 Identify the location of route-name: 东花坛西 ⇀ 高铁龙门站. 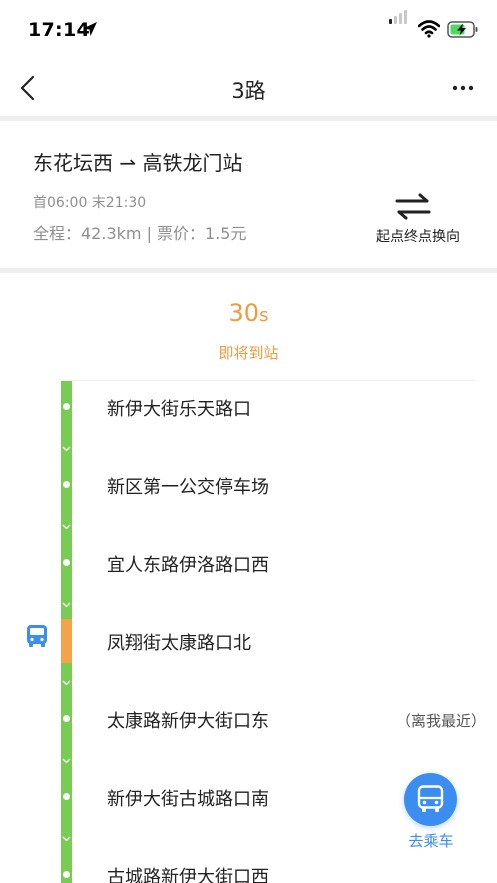
(138, 163).